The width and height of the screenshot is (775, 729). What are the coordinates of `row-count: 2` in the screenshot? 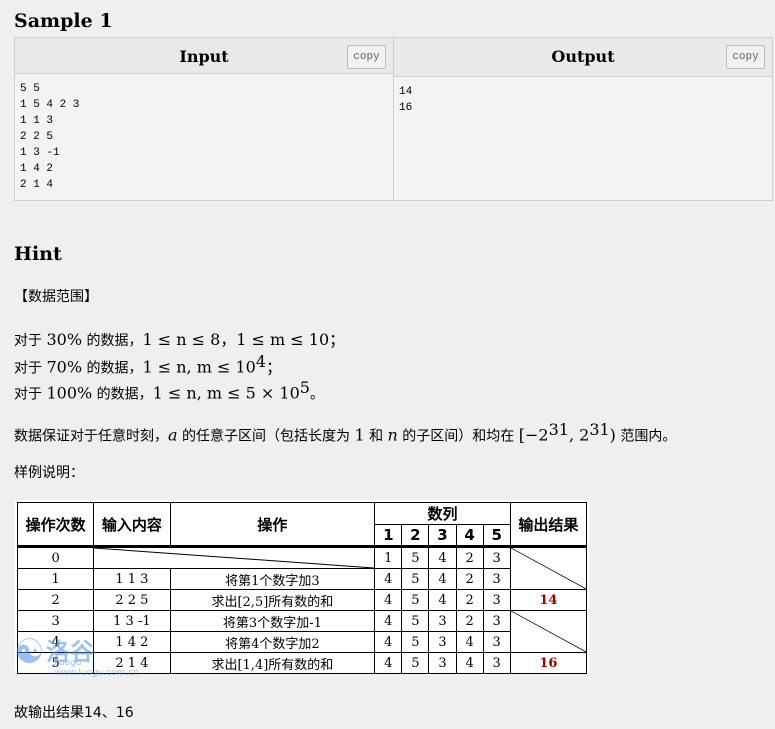 It's located at (55, 600).